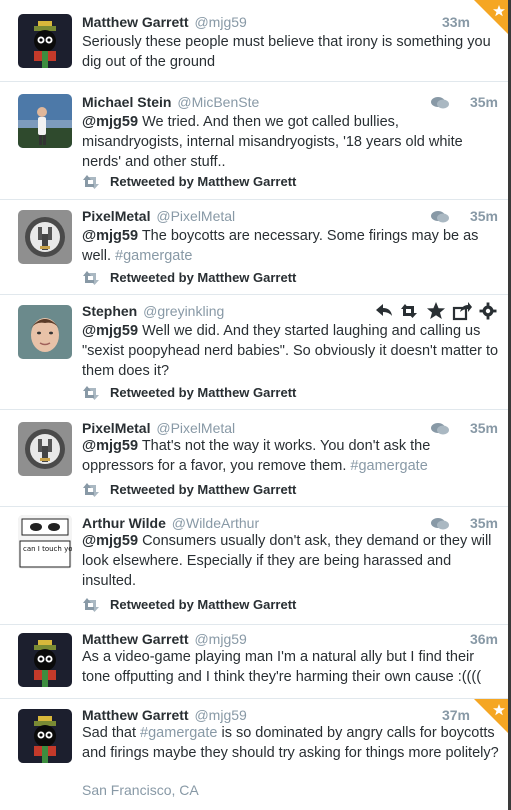  I want to click on author-name: Arthur Wilde, so click(124, 523).